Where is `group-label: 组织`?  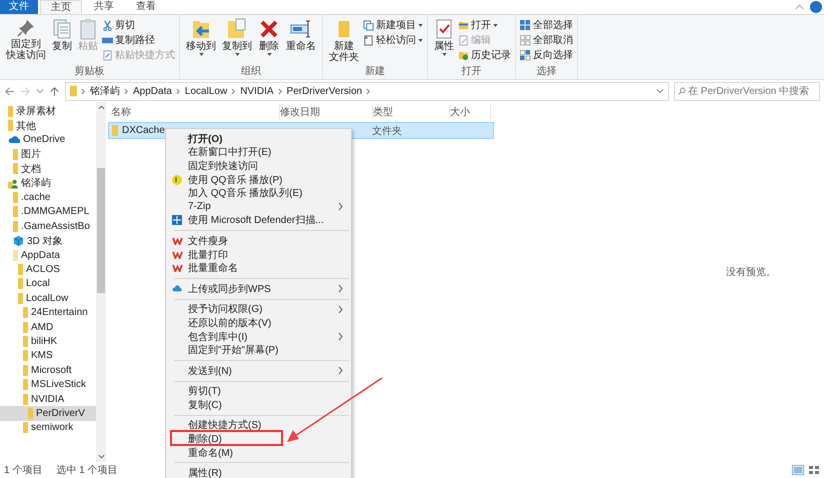 group-label: 组织 is located at coordinates (251, 72).